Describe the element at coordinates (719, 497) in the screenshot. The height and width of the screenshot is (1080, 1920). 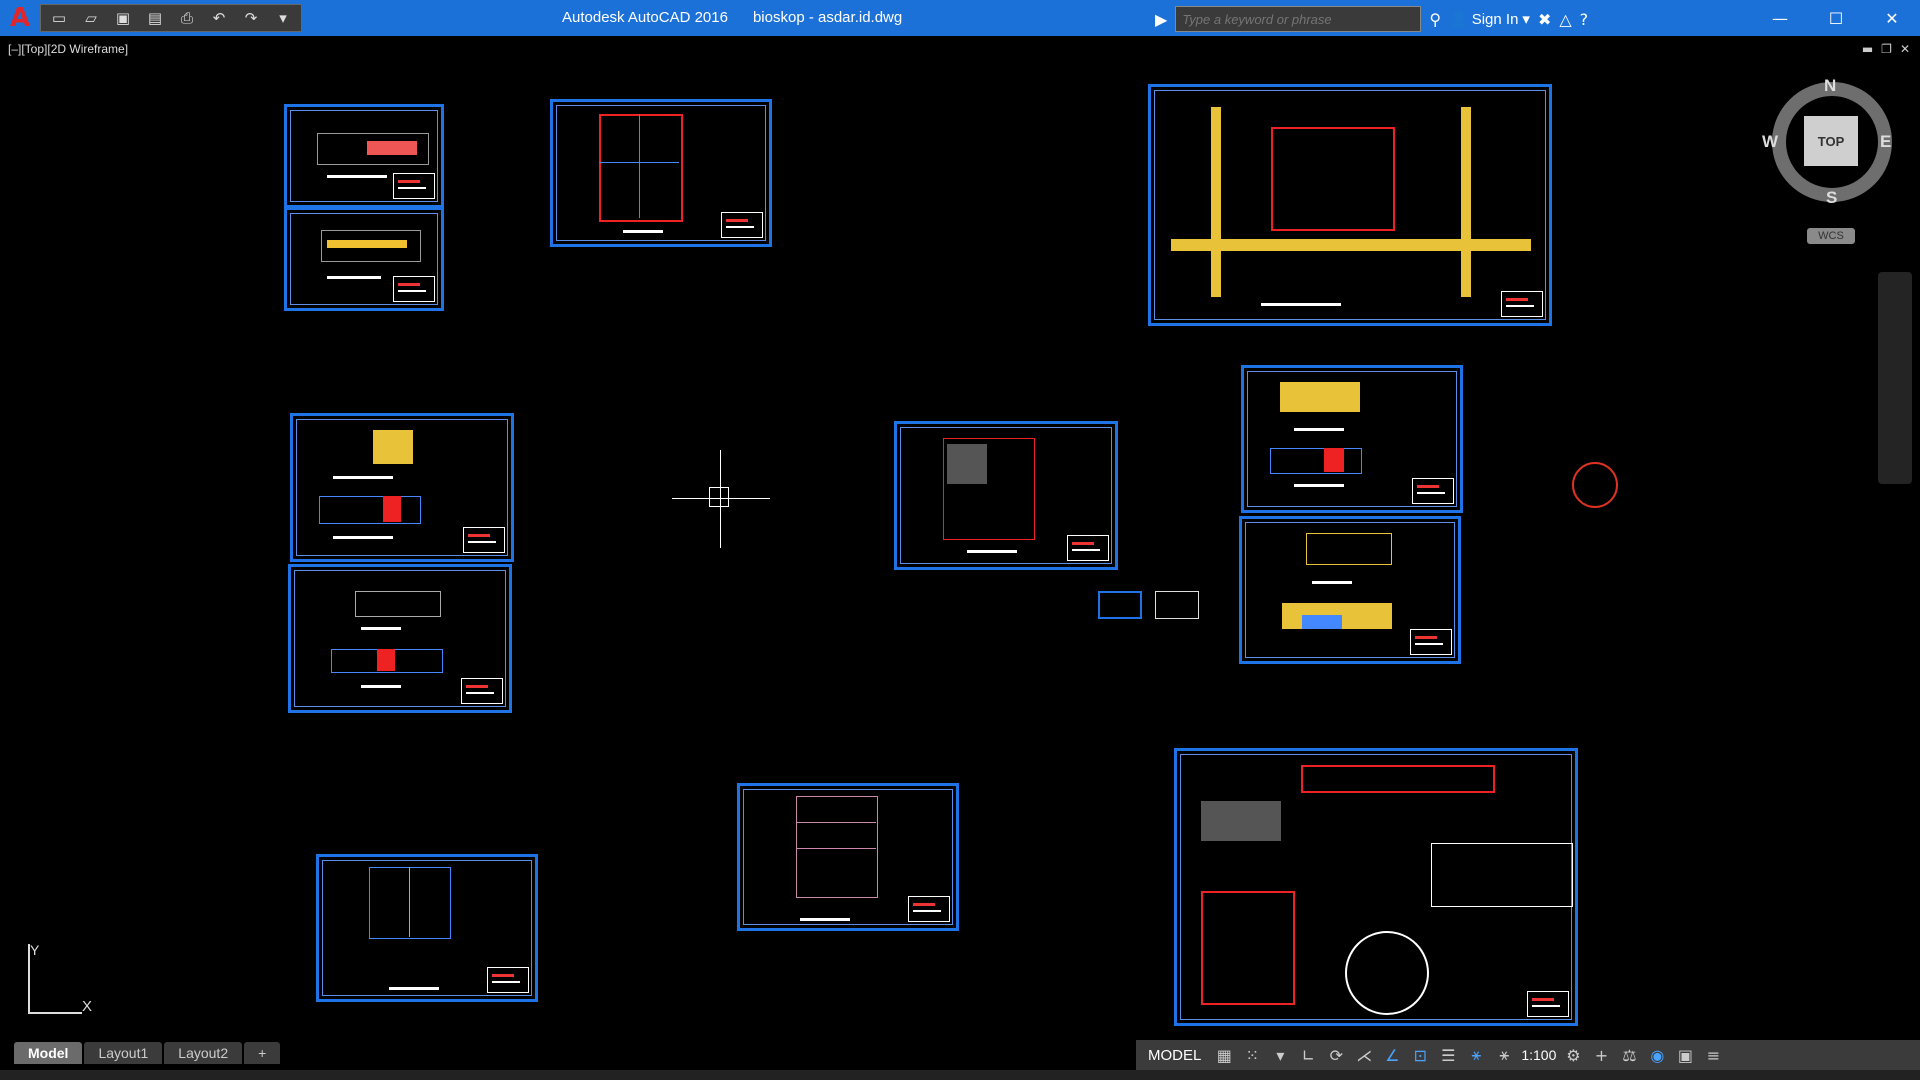
I see `crosshair-pickbox` at that location.